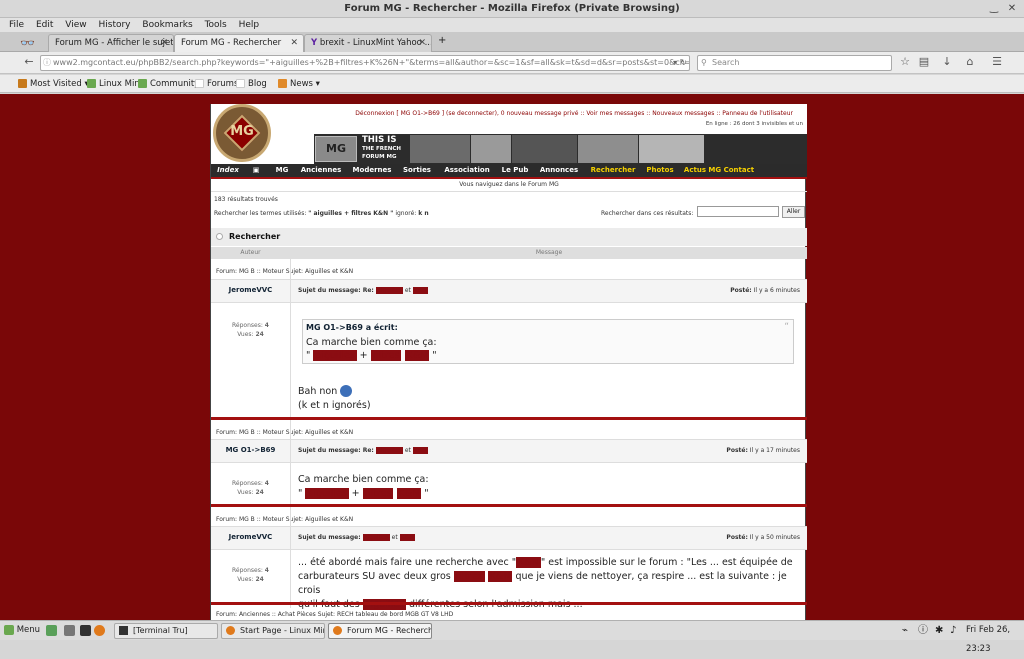  Describe the element at coordinates (91, 83) in the screenshot. I see `mint-icon` at that location.